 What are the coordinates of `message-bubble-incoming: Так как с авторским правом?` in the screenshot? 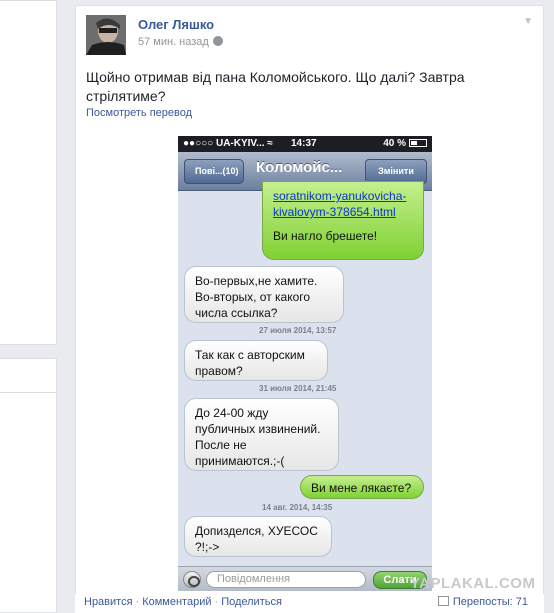 It's located at (256, 360).